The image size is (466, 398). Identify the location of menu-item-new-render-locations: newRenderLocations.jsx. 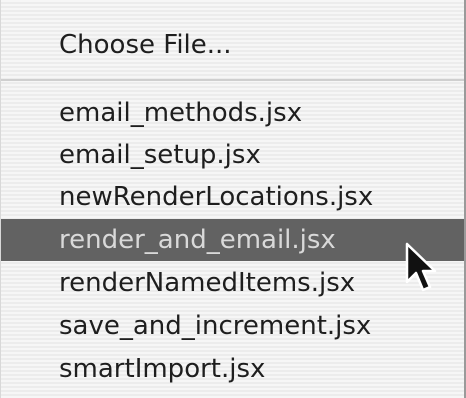
(232, 197).